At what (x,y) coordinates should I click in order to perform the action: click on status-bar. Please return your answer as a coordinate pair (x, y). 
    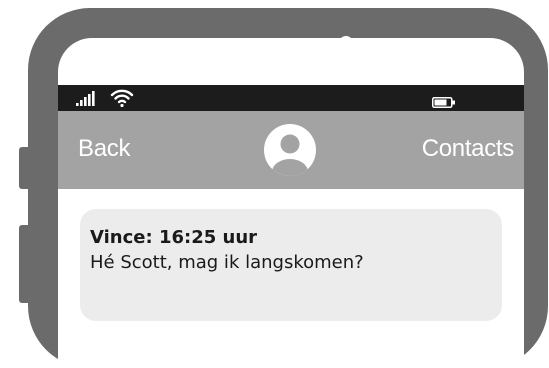
    Looking at the image, I should click on (291, 98).